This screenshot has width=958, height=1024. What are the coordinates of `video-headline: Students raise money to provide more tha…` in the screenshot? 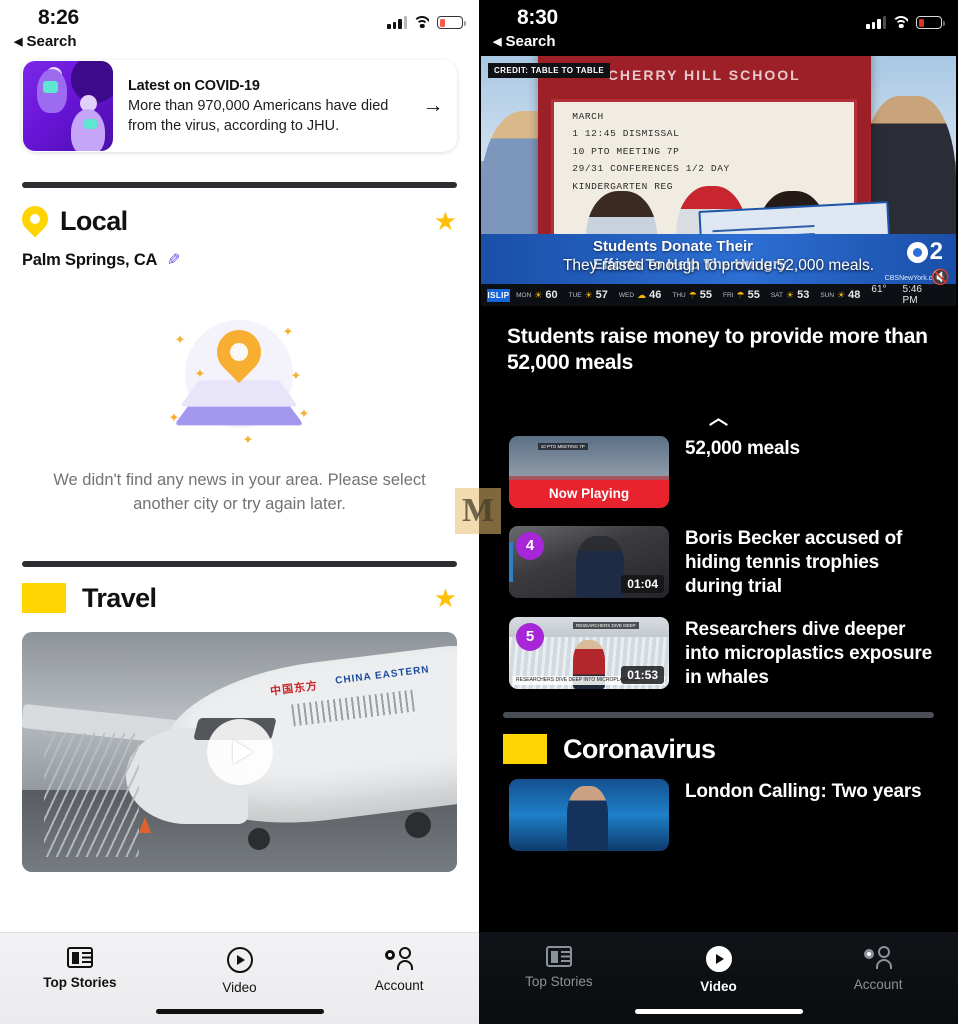 It's located at (717, 350).